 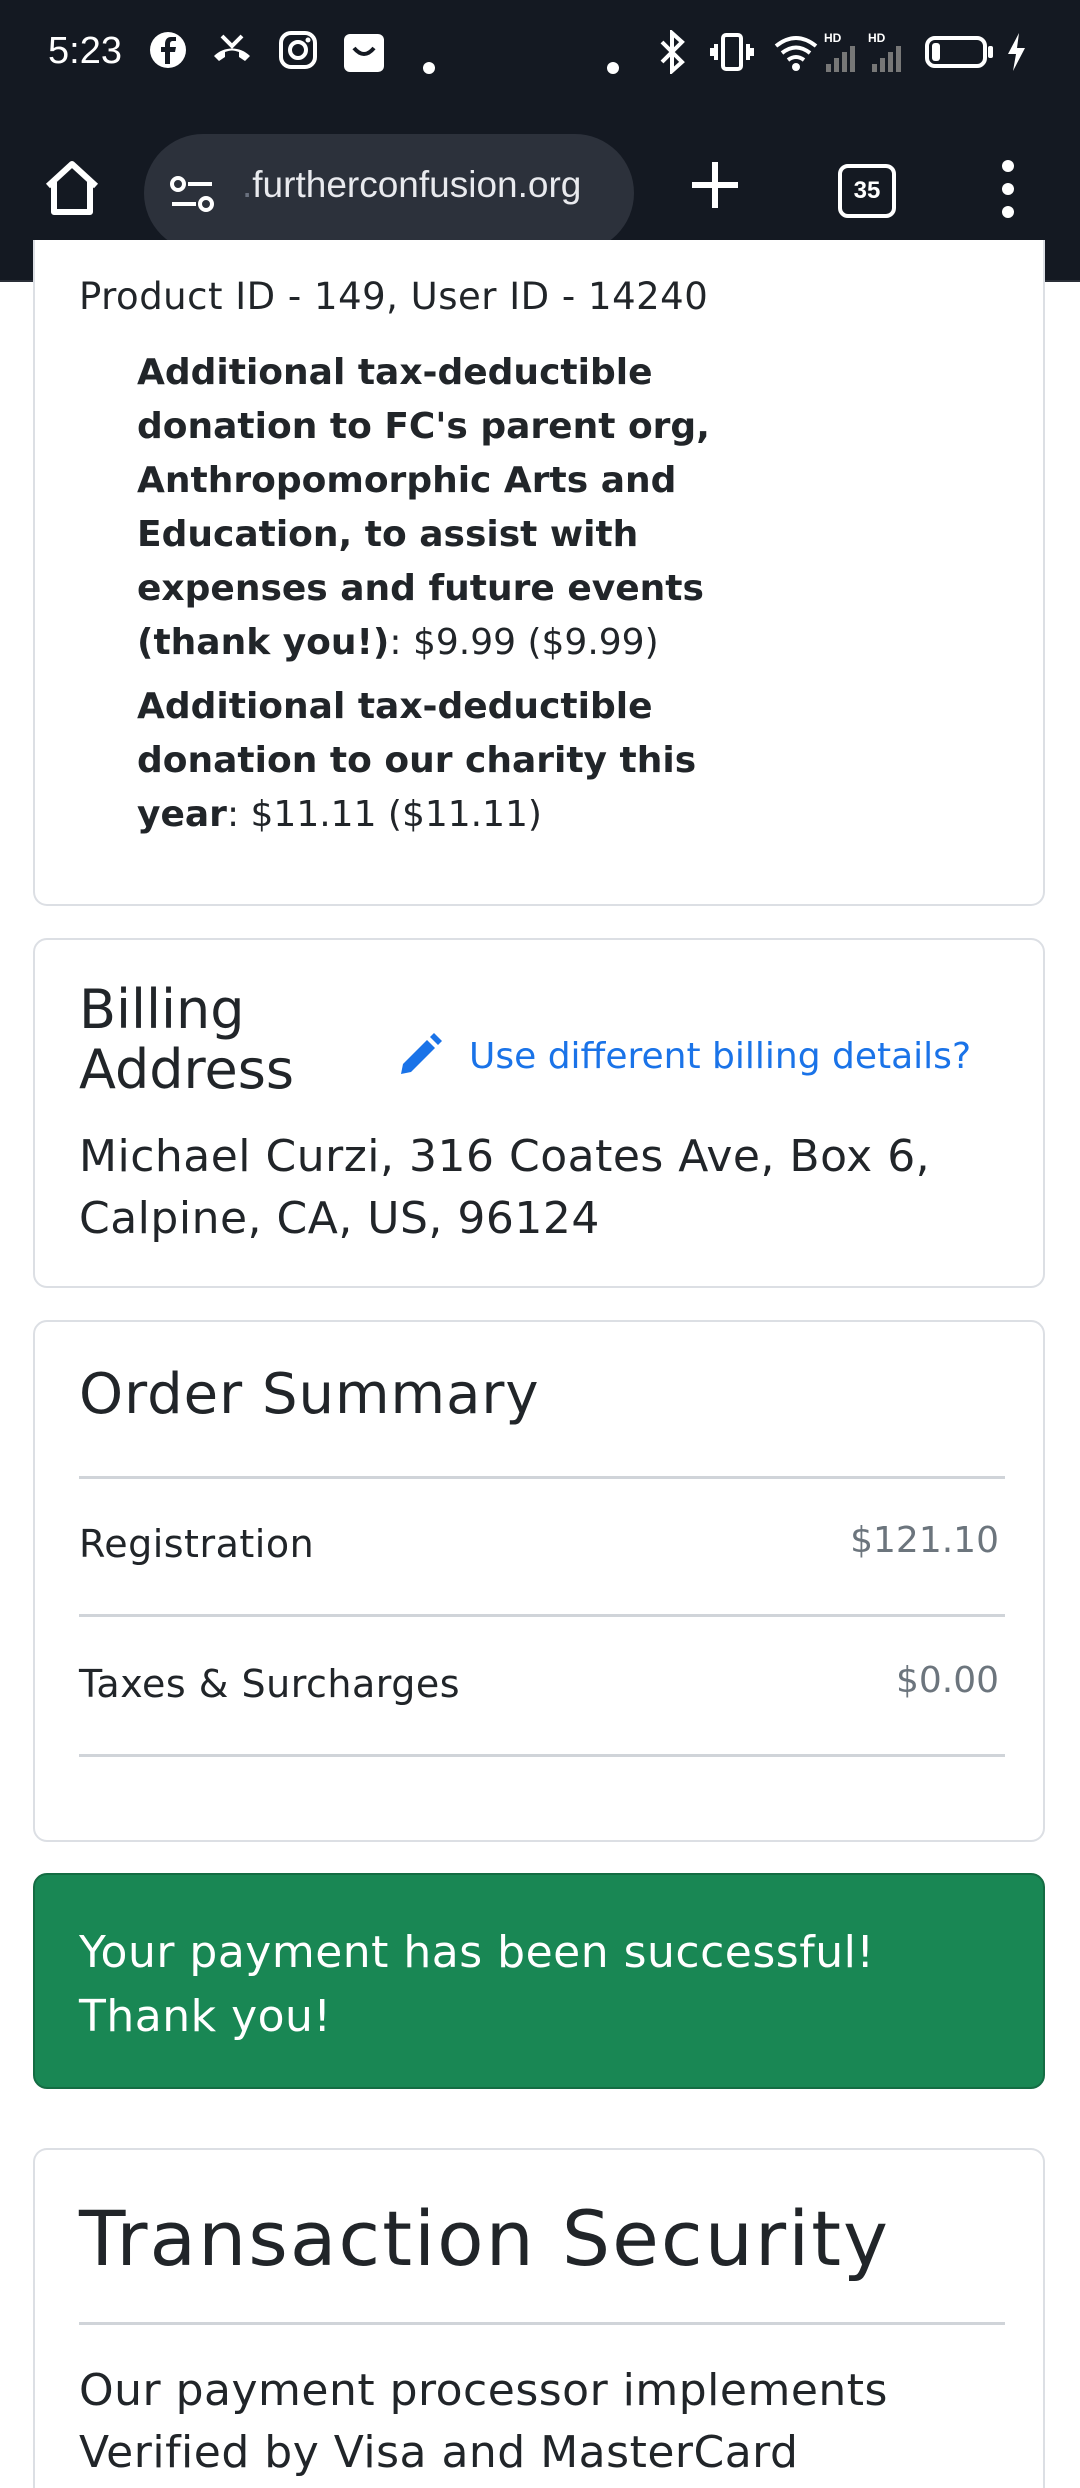 What do you see at coordinates (72, 188) in the screenshot?
I see `home-icon` at bounding box center [72, 188].